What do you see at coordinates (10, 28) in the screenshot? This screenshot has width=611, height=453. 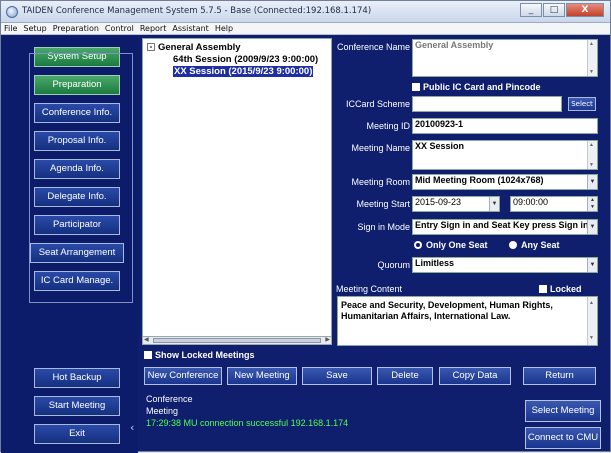 I see `menu-file: File` at bounding box center [10, 28].